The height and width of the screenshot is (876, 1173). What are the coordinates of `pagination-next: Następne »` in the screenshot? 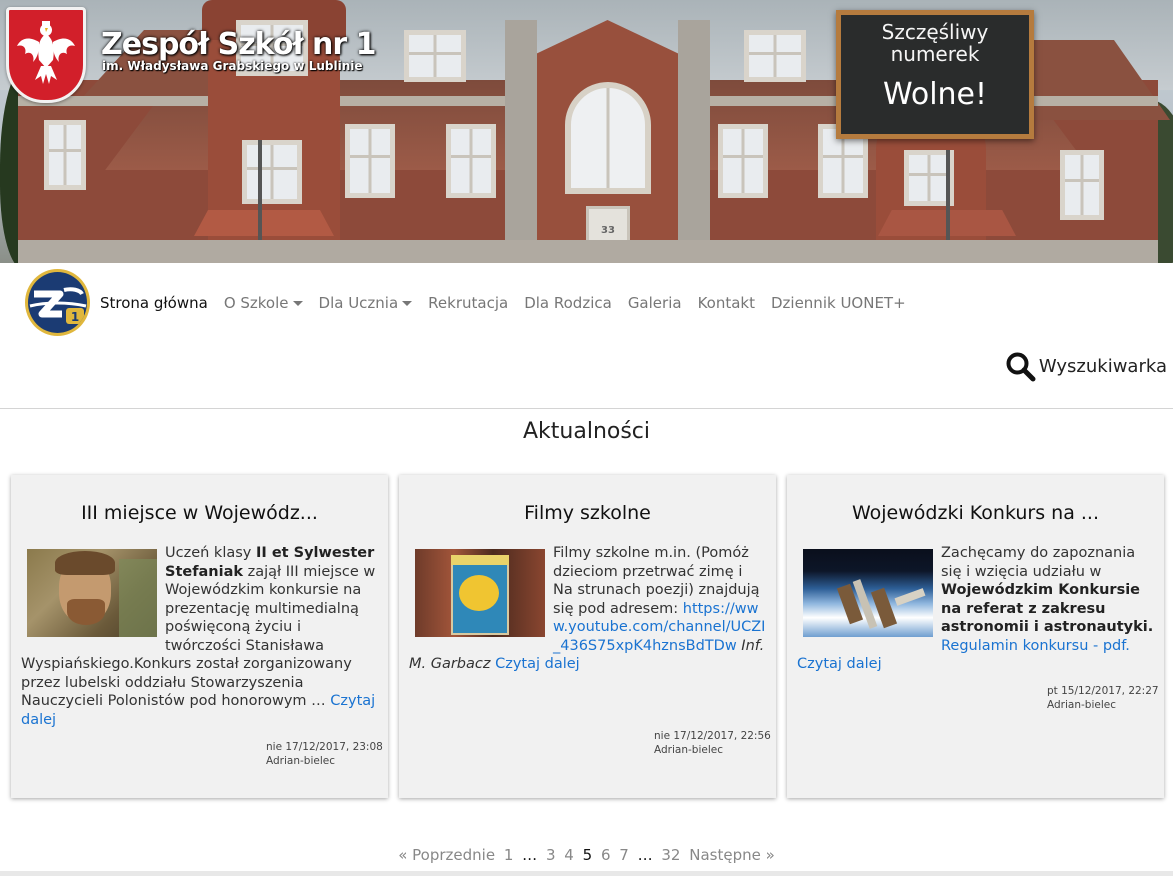 It's located at (732, 855).